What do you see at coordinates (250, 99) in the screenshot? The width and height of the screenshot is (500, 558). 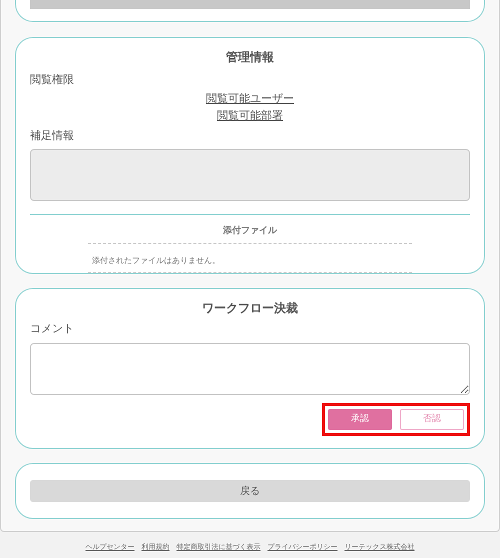 I see `access-link: 閲覧可能ユーザー` at bounding box center [250, 99].